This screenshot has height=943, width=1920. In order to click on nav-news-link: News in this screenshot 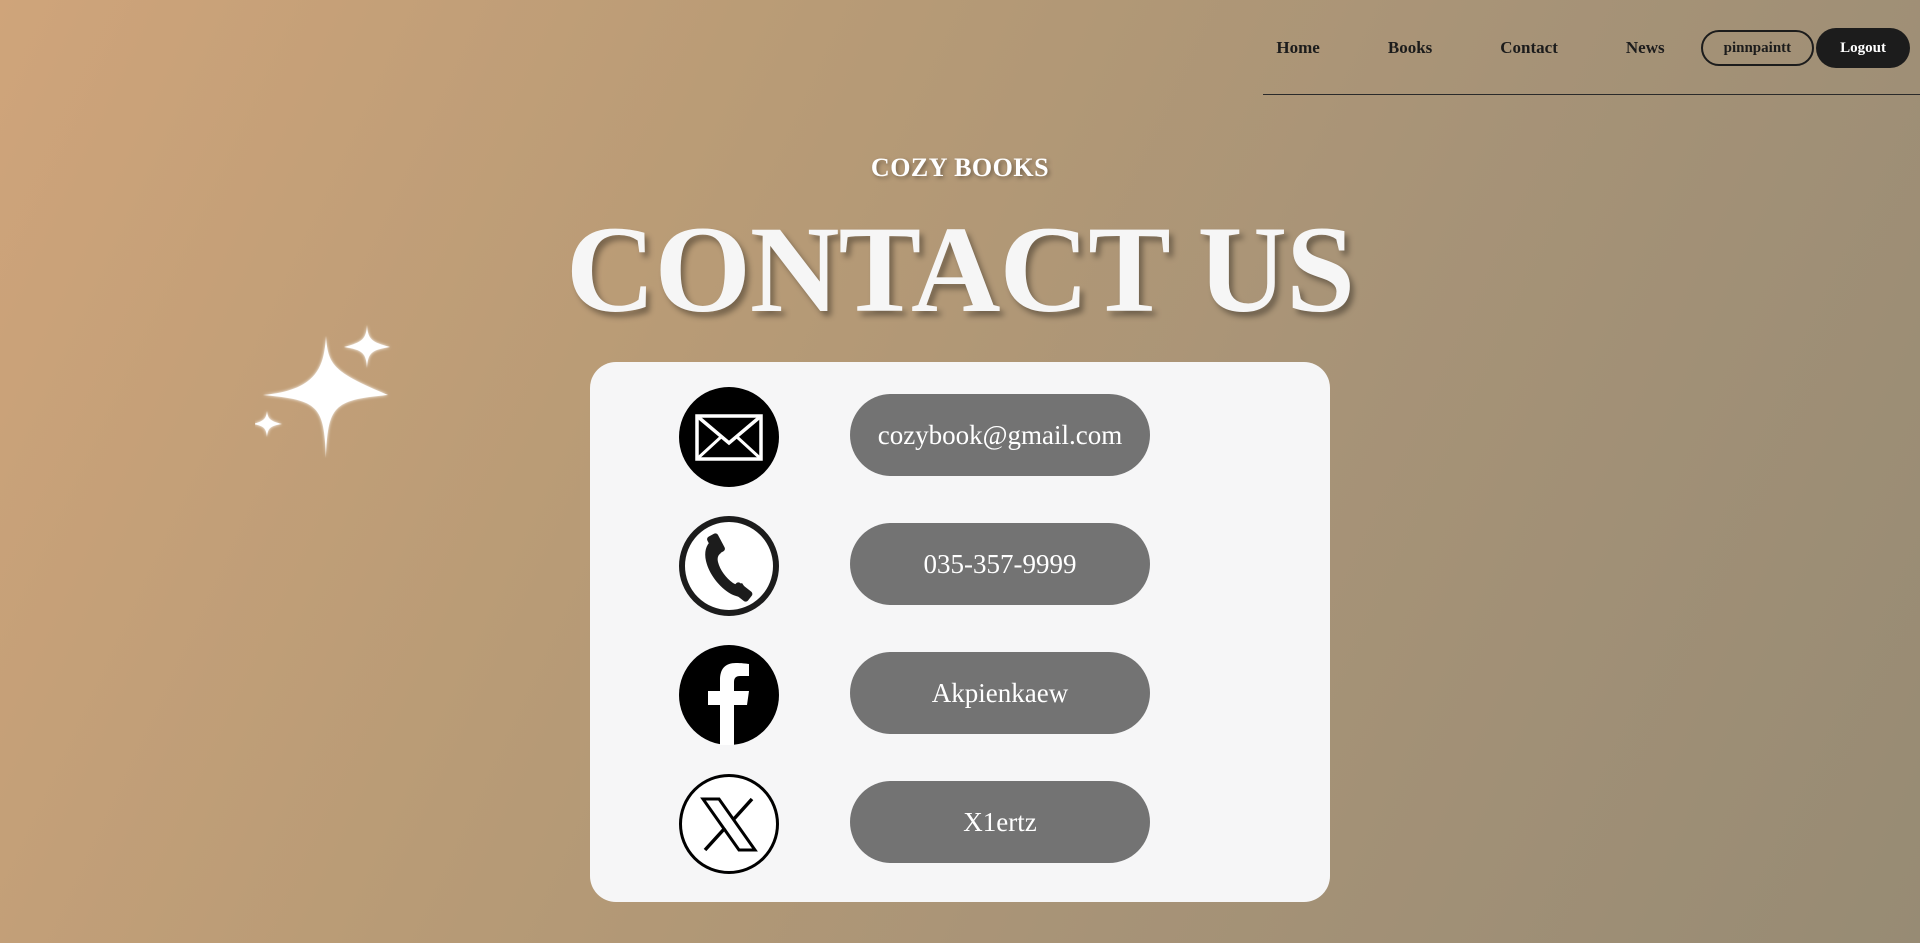, I will do `click(1645, 48)`.